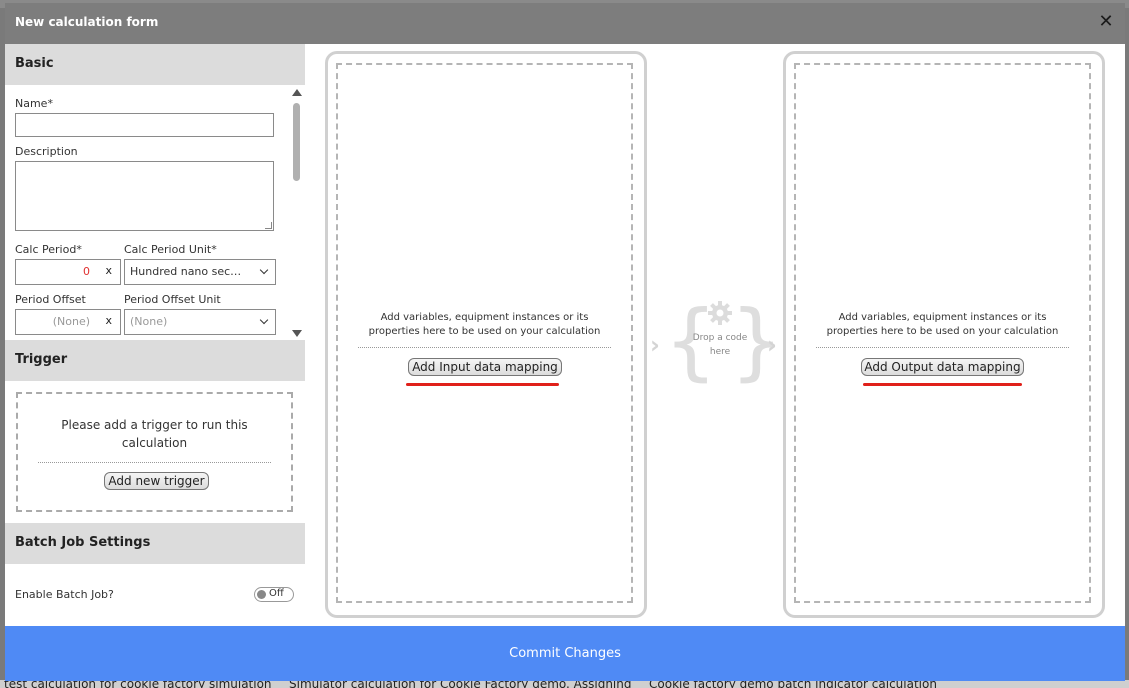 The width and height of the screenshot is (1129, 688). I want to click on name-label: Name*, so click(34, 103).